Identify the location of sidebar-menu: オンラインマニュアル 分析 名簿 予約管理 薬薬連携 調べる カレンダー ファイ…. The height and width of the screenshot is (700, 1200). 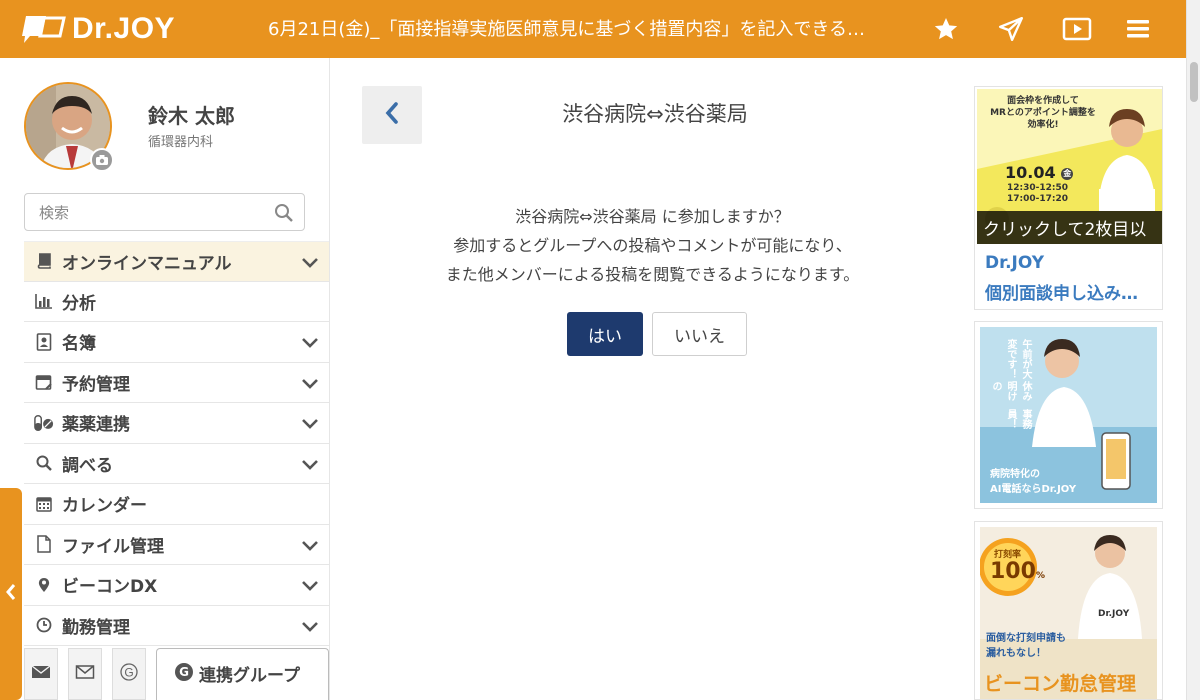
(176, 443).